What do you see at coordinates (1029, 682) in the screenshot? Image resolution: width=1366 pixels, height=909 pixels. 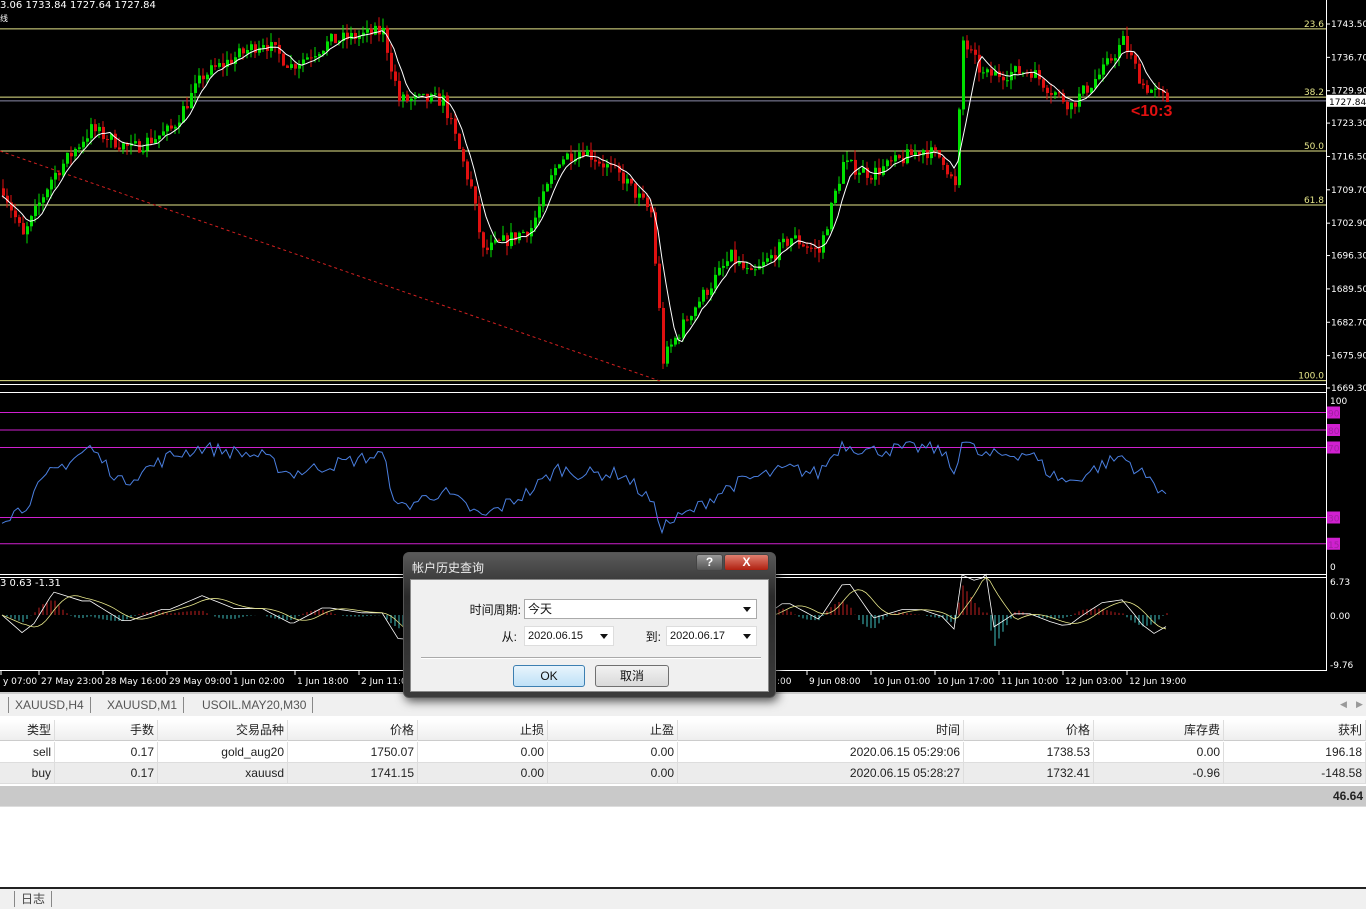 I see `time-axis-label: 11 Jun 10:00` at bounding box center [1029, 682].